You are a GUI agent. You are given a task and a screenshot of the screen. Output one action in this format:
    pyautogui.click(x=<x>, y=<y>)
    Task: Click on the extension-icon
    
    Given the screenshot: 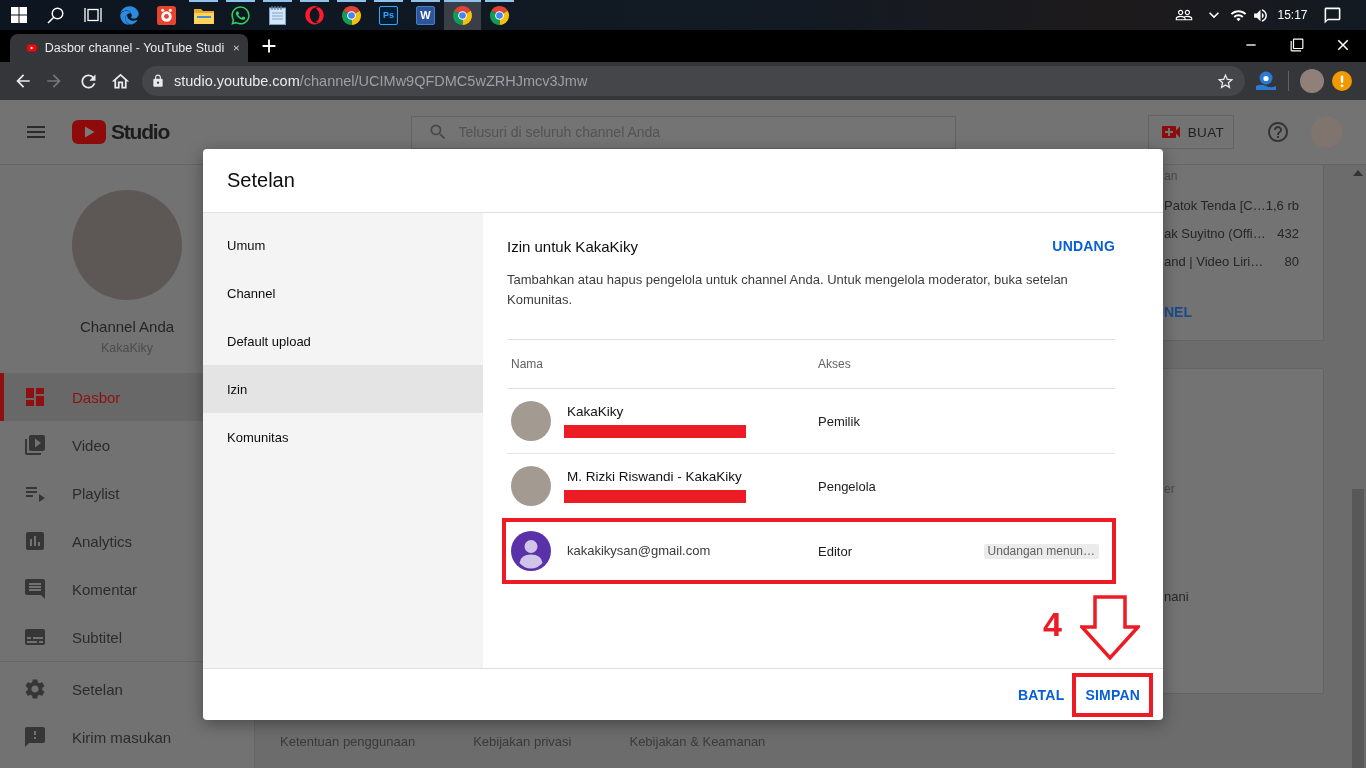 What is the action you would take?
    pyautogui.click(x=1266, y=81)
    